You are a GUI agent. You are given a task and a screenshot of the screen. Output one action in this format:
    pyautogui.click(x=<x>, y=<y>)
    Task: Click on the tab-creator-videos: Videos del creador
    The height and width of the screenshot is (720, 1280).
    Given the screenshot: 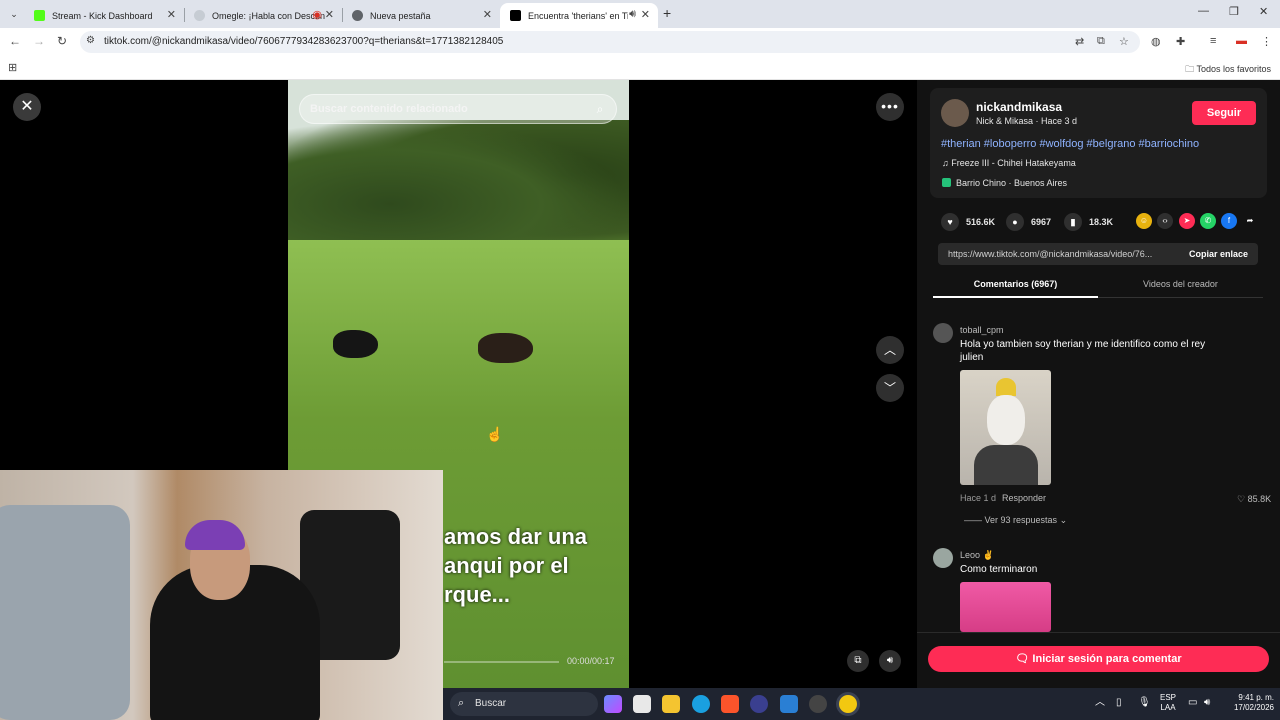 What is the action you would take?
    pyautogui.click(x=1180, y=284)
    